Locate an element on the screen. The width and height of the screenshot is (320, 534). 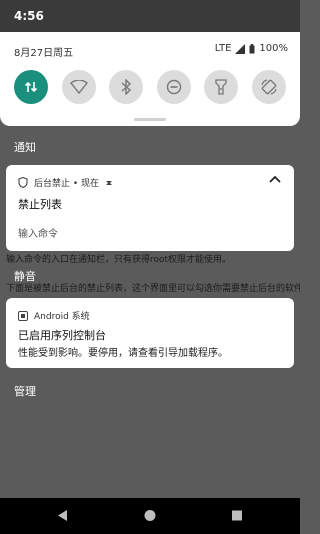
notification-header: 后台禁止 • 现在 is located at coordinates (65, 182).